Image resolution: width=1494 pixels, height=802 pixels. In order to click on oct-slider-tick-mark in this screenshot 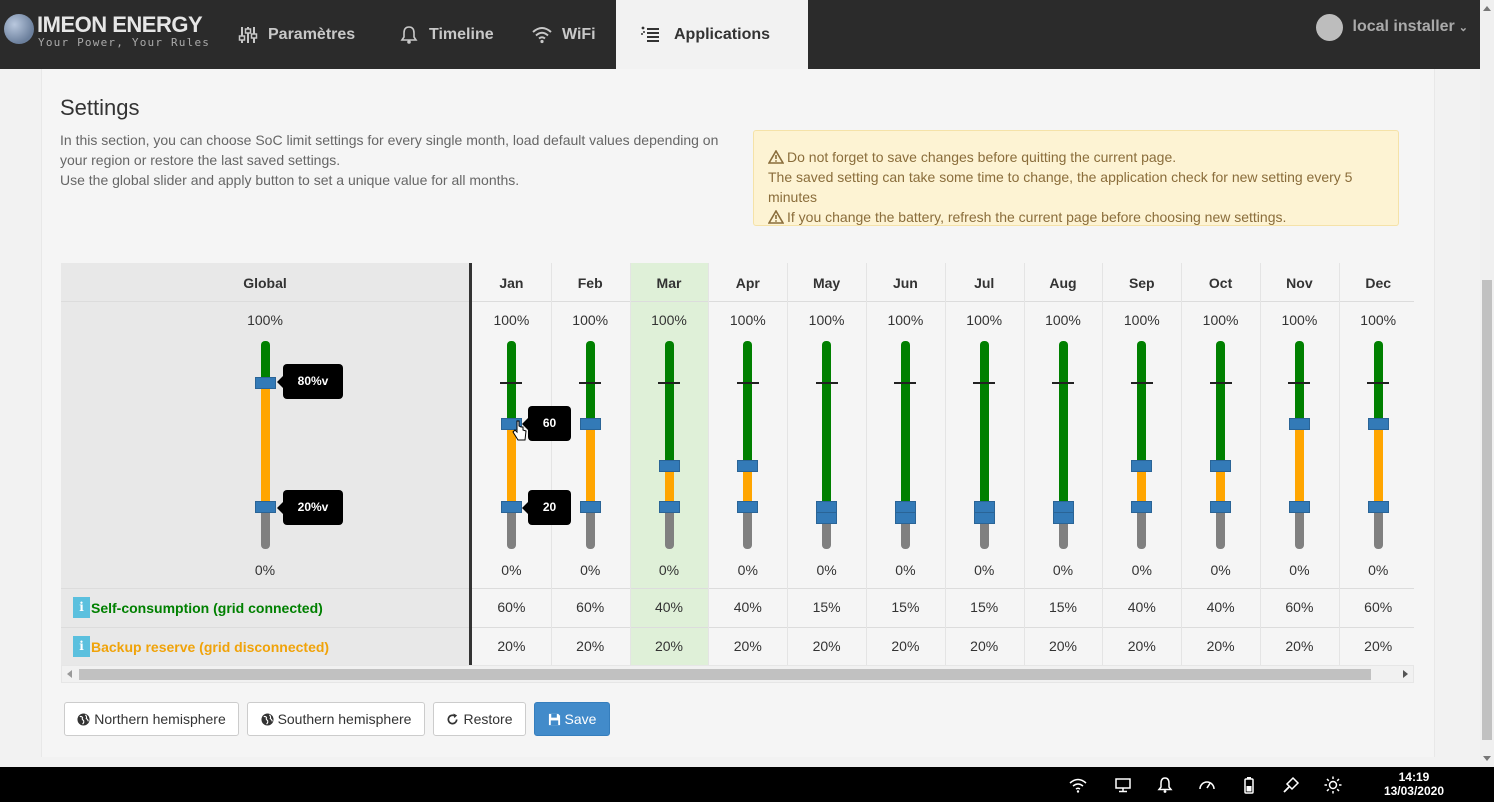, I will do `click(1220, 382)`.